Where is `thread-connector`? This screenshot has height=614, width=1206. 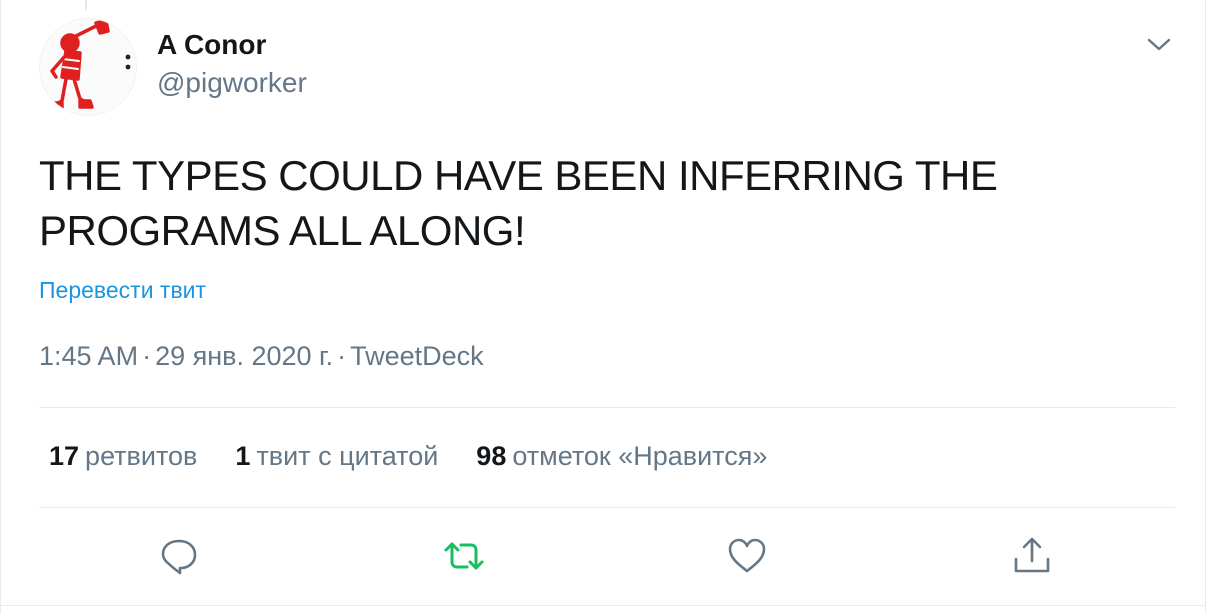 thread-connector is located at coordinates (86, 5).